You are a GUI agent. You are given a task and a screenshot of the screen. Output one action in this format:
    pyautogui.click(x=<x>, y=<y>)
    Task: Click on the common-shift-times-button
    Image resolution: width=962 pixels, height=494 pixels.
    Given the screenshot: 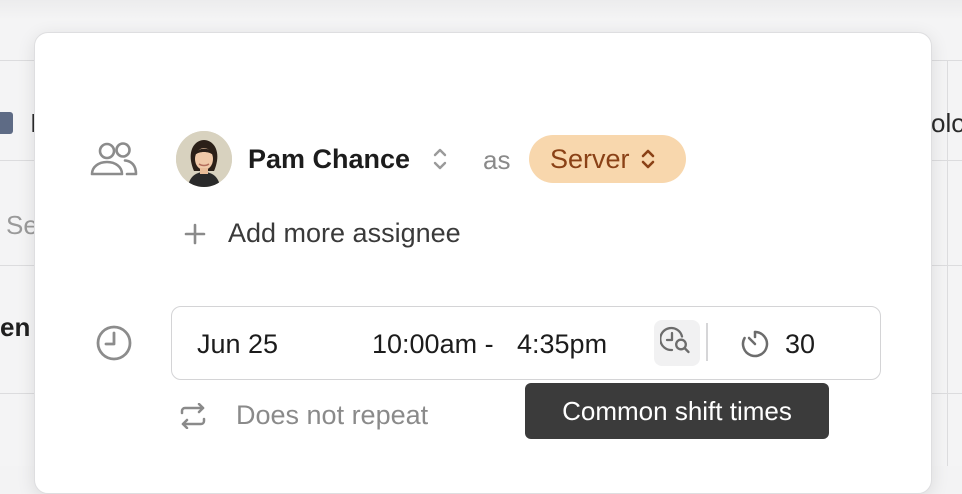 What is the action you would take?
    pyautogui.click(x=677, y=343)
    